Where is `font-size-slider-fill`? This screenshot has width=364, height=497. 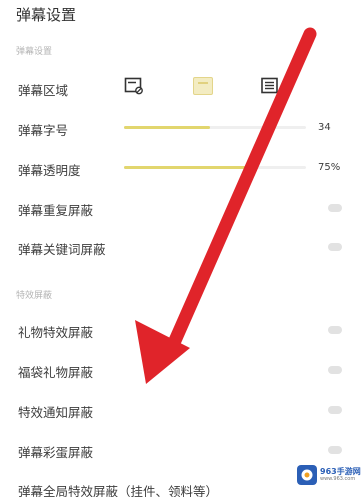 font-size-slider-fill is located at coordinates (167, 127).